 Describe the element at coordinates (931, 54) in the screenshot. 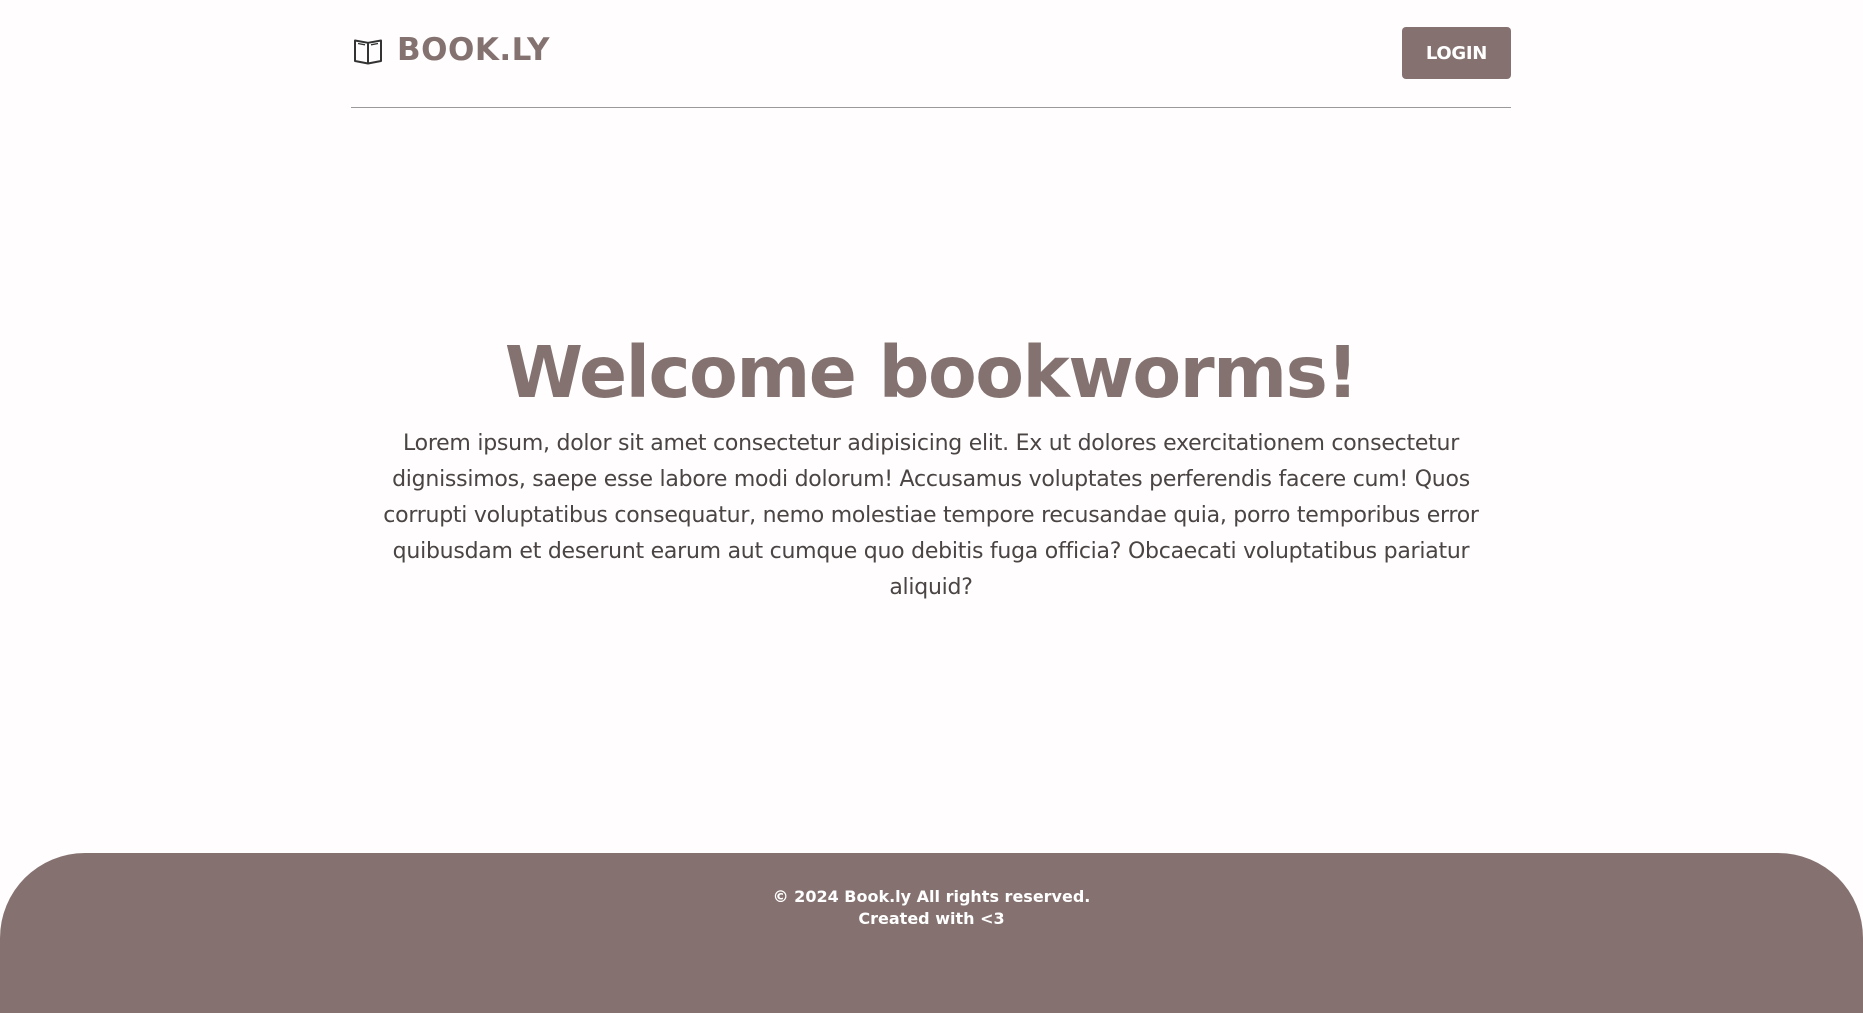

I see `site-header: BOOK.LY LOGIN` at that location.